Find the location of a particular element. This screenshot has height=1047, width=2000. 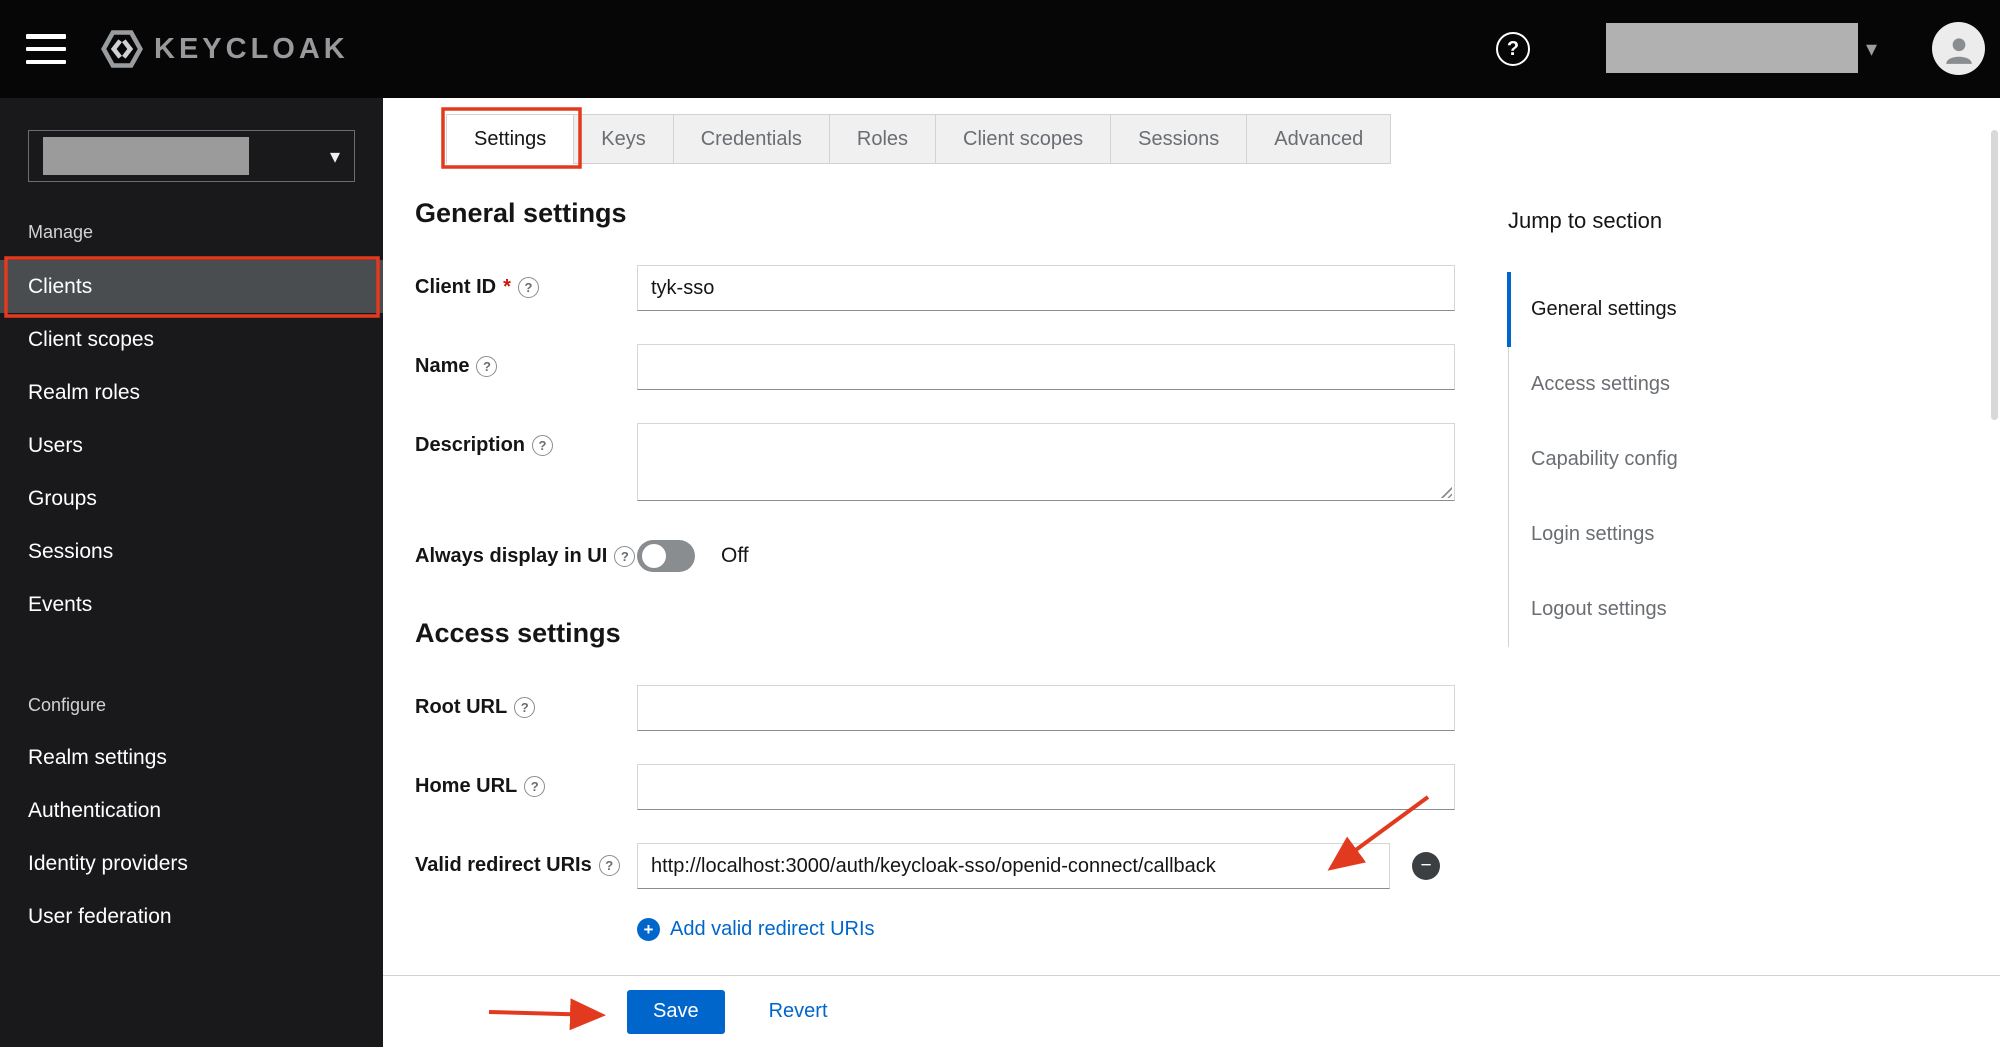

redirect-uri-row: Valid redirect URIs ? − is located at coordinates (935, 866).